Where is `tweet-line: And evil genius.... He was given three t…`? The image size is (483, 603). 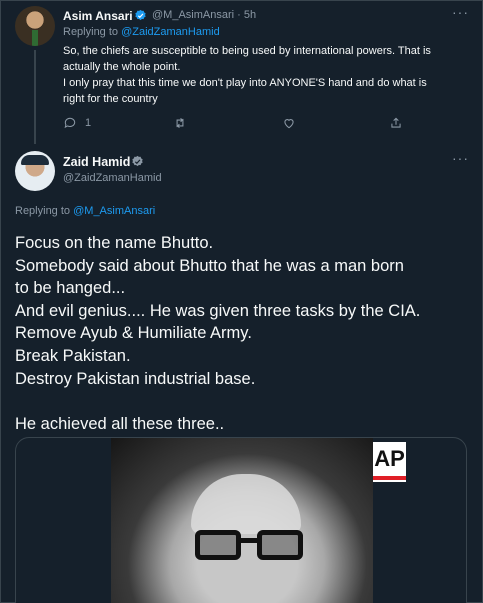 tweet-line: And evil genius.... He was given three t… is located at coordinates (218, 310).